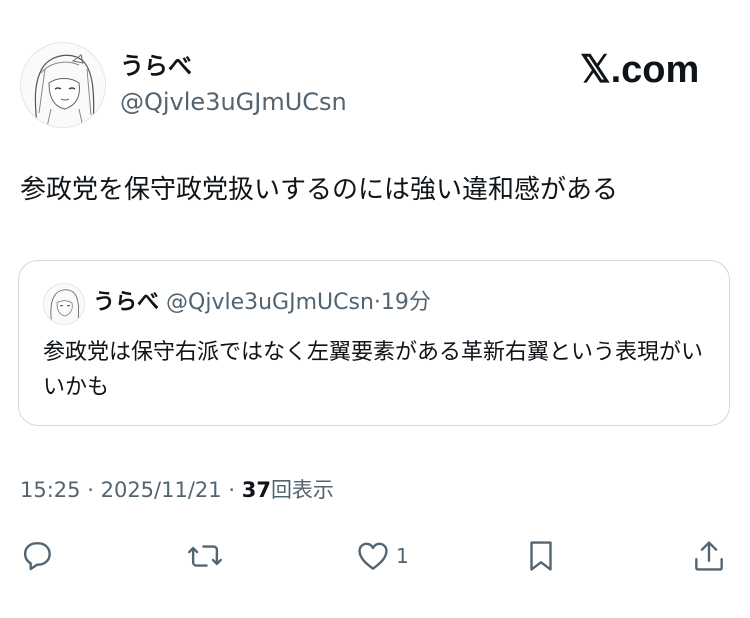 The image size is (750, 618). Describe the element at coordinates (156, 66) in the screenshot. I see `author-display-name: うらべ` at that location.